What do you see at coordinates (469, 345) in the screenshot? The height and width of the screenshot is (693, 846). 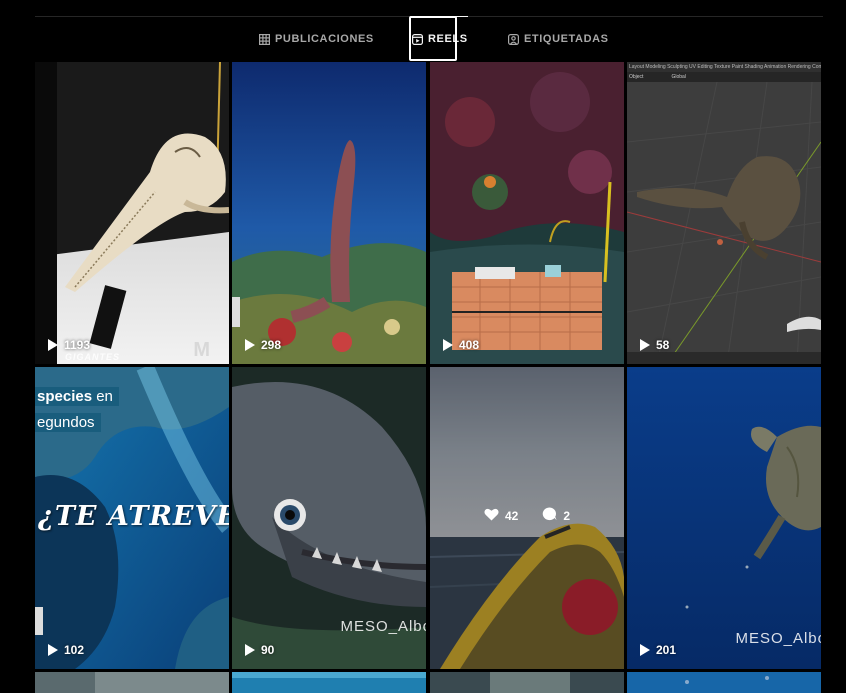 I see `views-value: 408` at bounding box center [469, 345].